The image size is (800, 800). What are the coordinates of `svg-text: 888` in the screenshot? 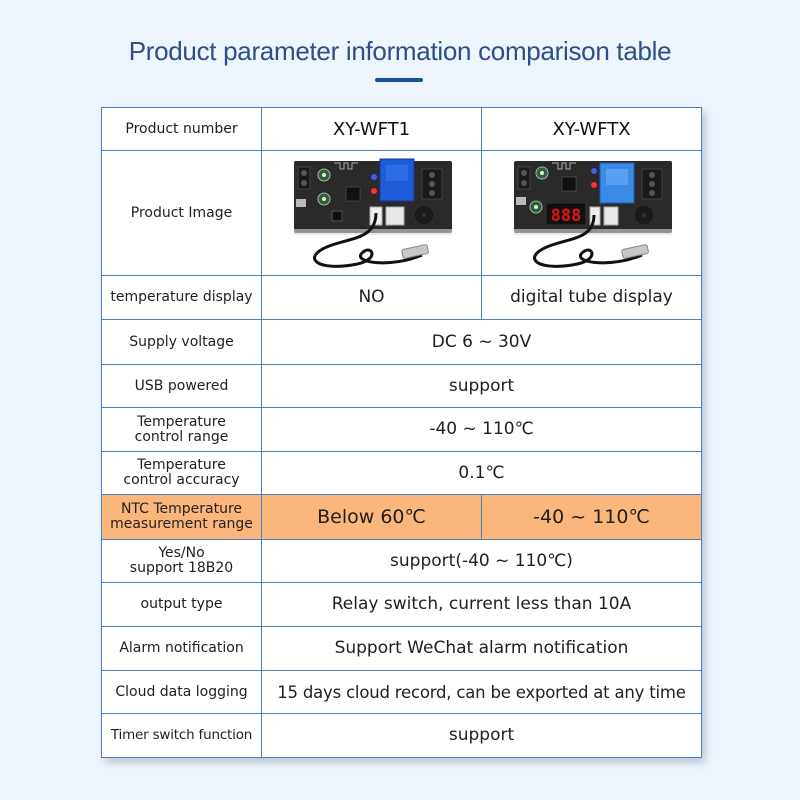 It's located at (565, 216).